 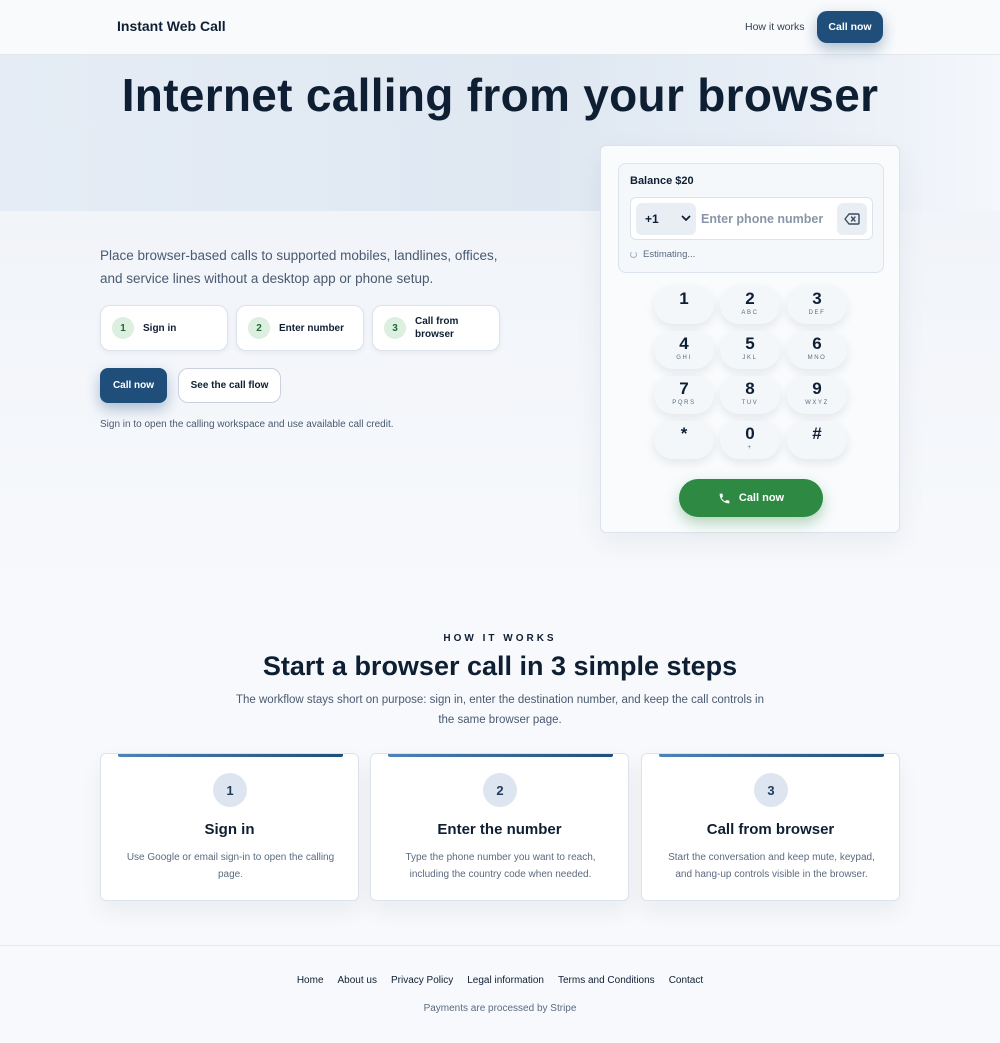 What do you see at coordinates (684, 343) in the screenshot?
I see `key-digit: 4` at bounding box center [684, 343].